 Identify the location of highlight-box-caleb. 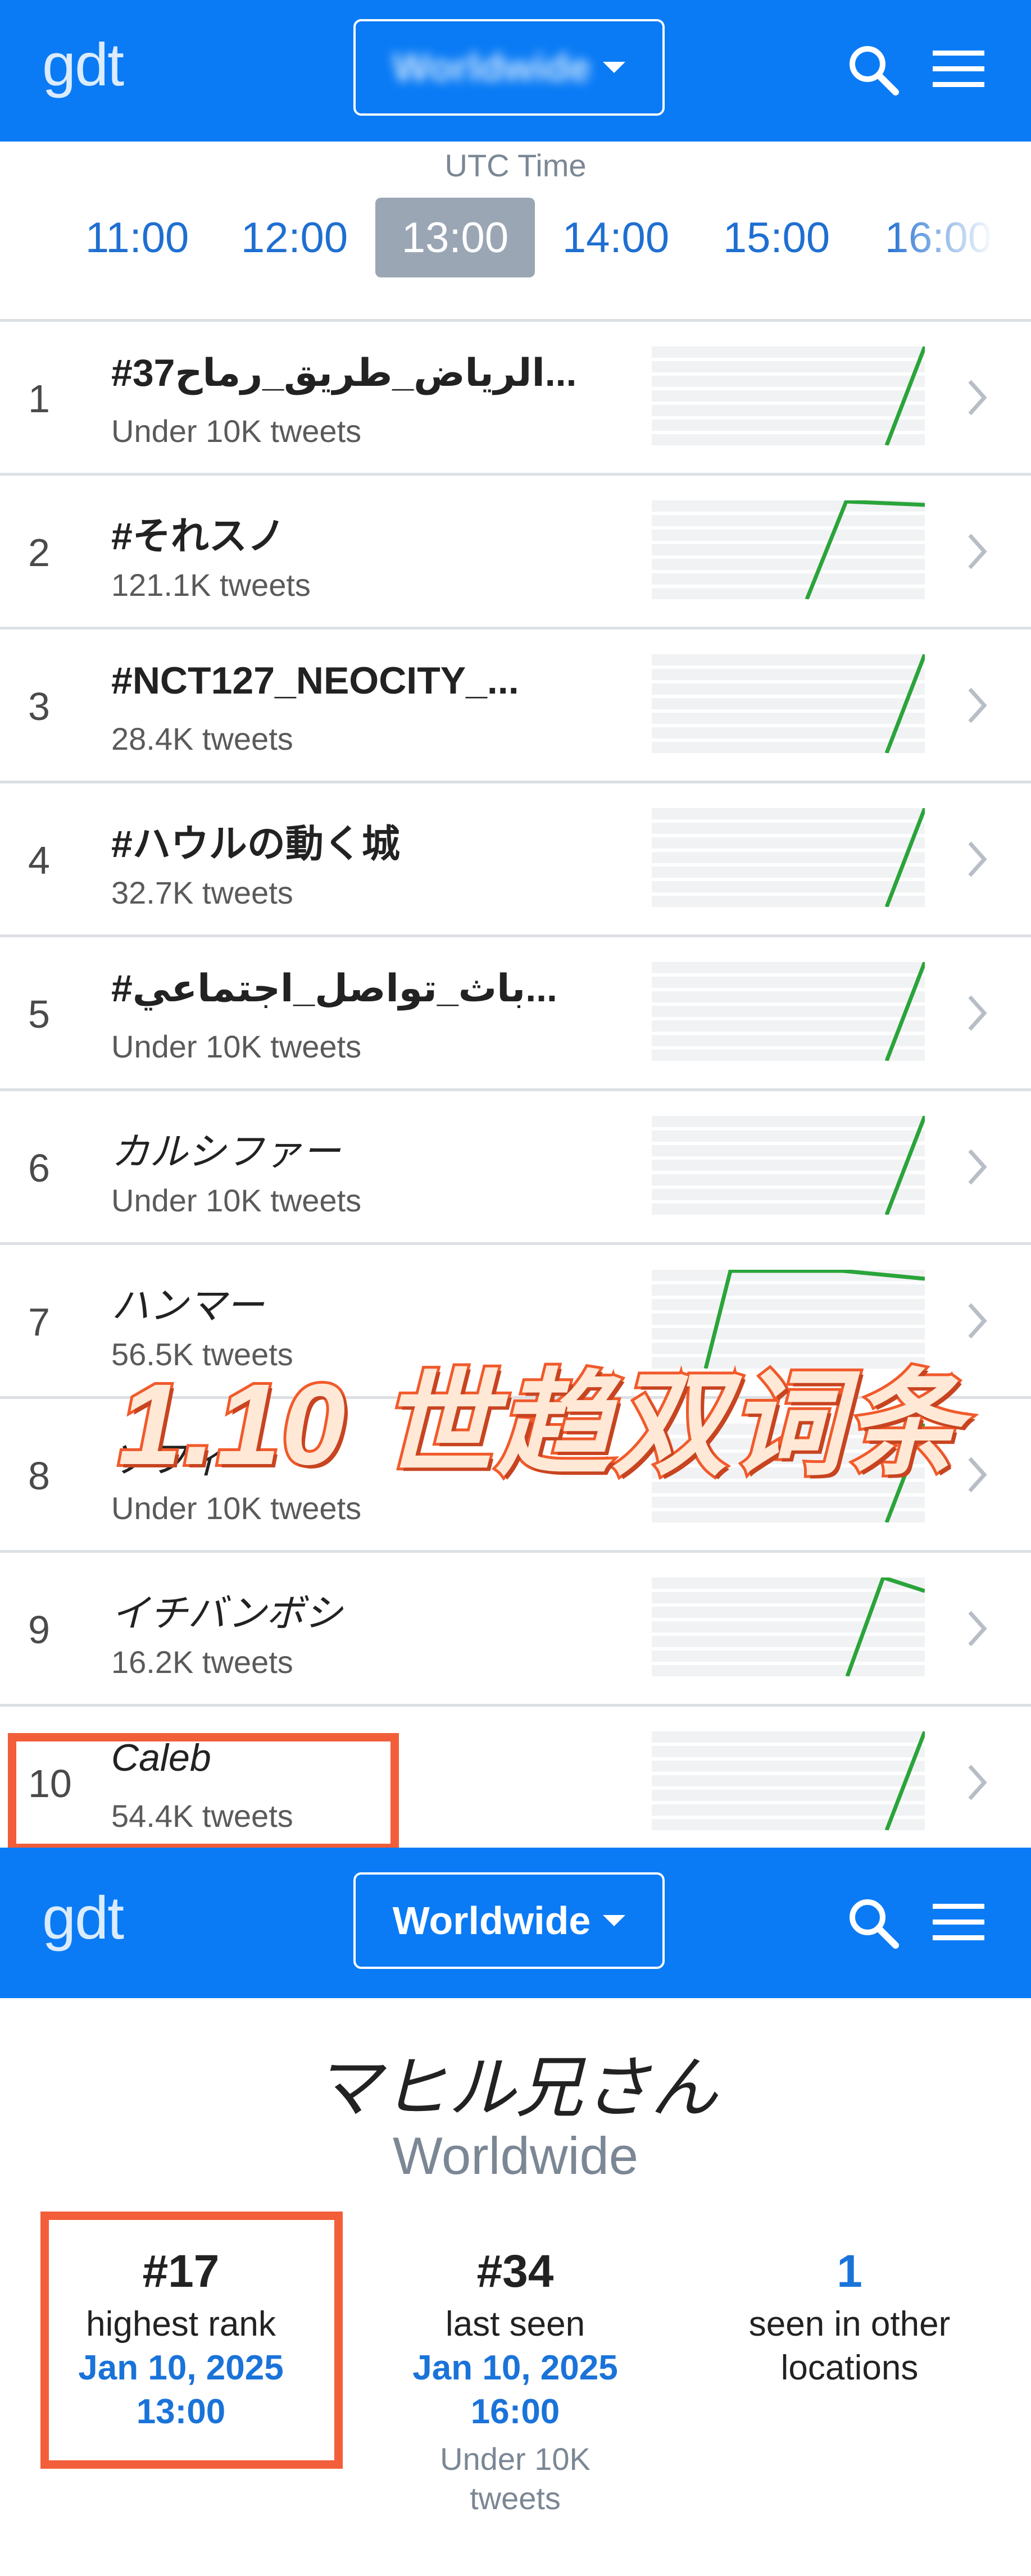
(203, 1792).